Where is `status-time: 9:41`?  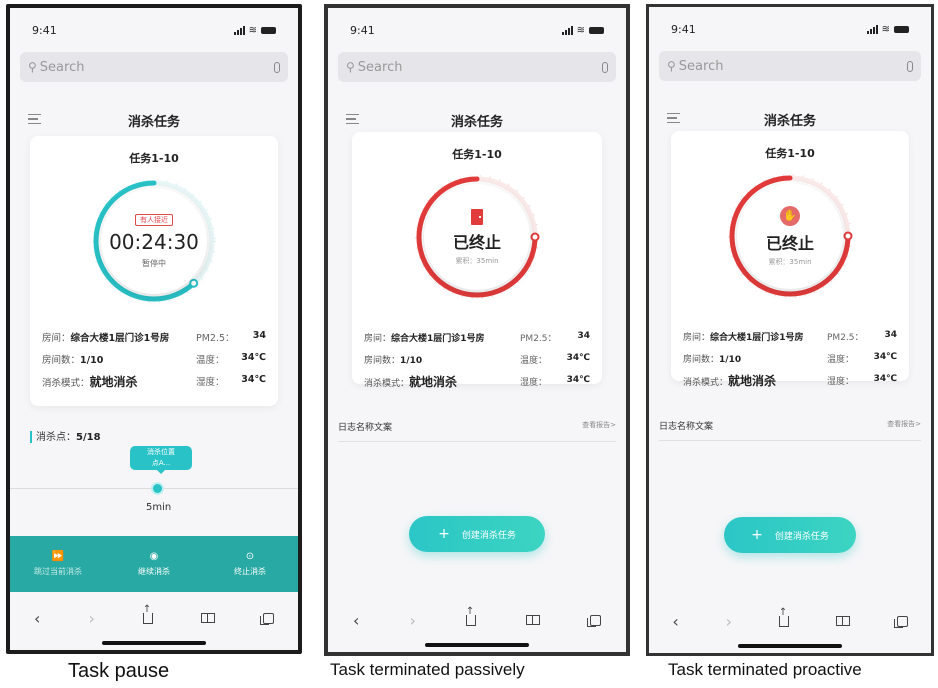
status-time: 9:41 is located at coordinates (44, 30).